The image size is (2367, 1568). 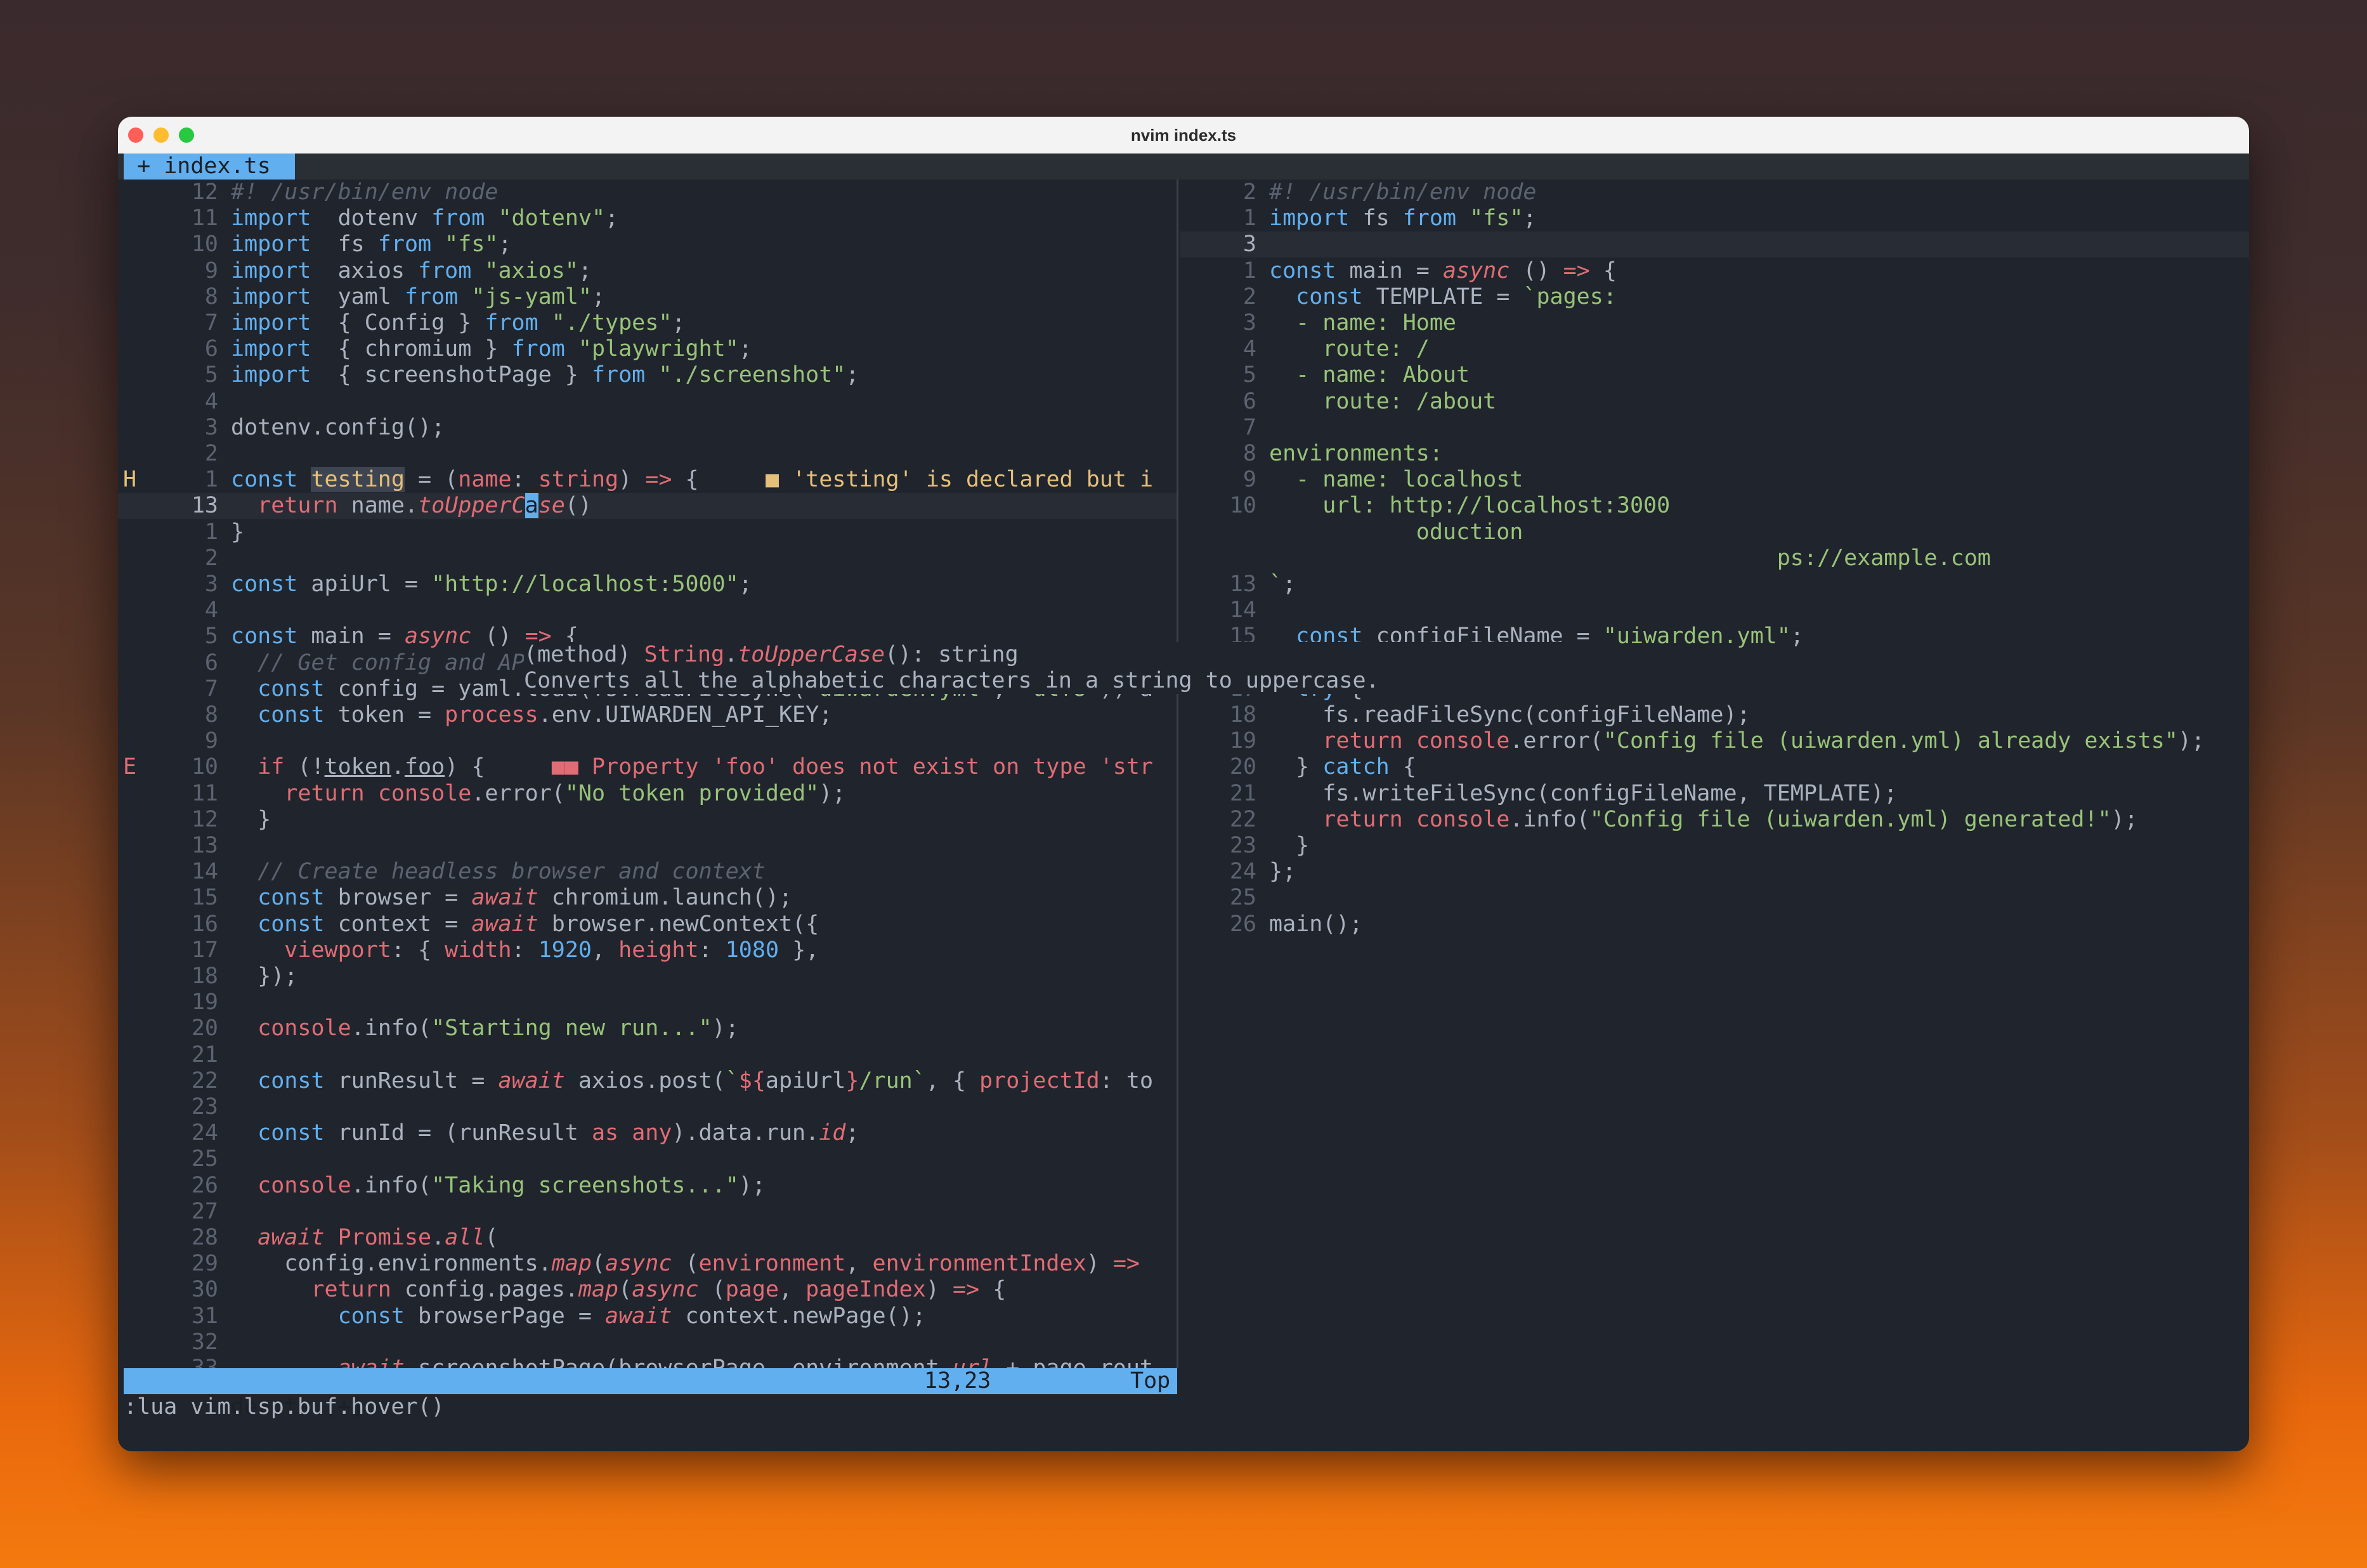 I want to click on code-line: 3, so click(x=1715, y=245).